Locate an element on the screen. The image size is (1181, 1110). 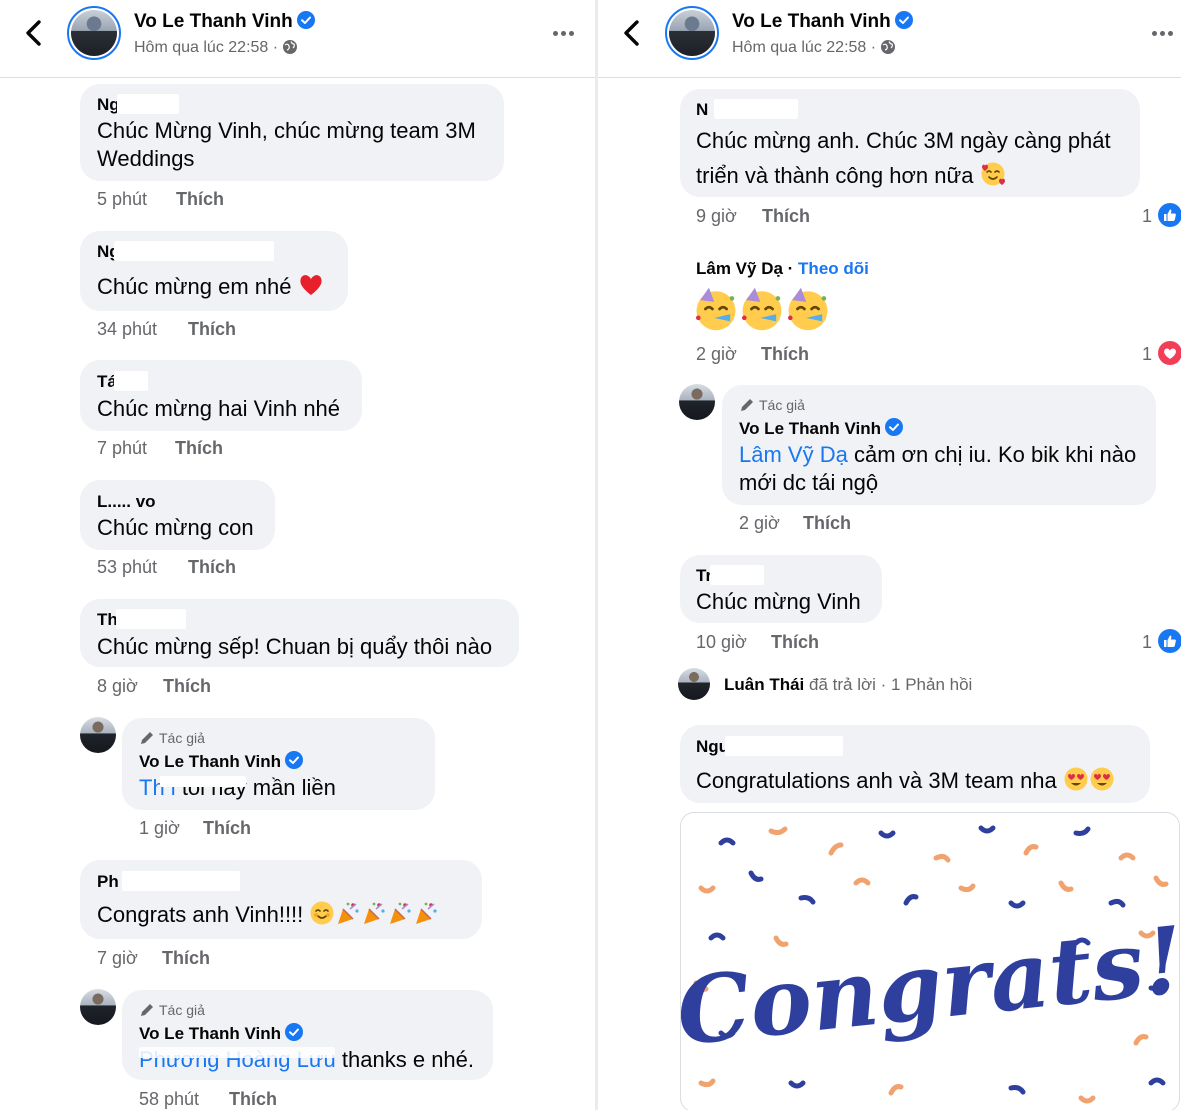
comment-text-content: Congratulations anh và 3M team nha is located at coordinates (876, 780).